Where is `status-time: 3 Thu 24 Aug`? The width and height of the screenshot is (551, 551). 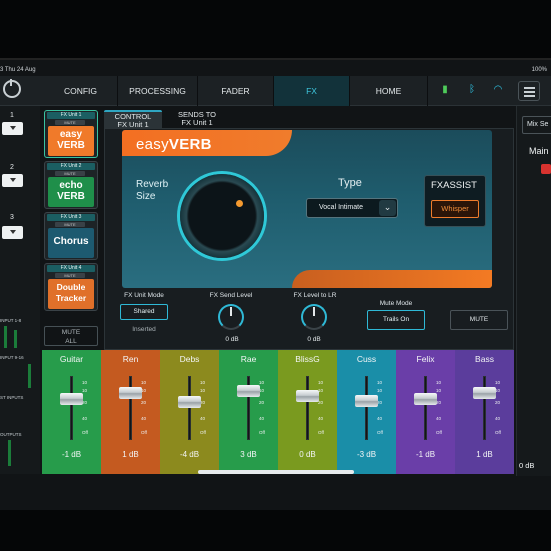
status-time: 3 Thu 24 Aug is located at coordinates (18, 70).